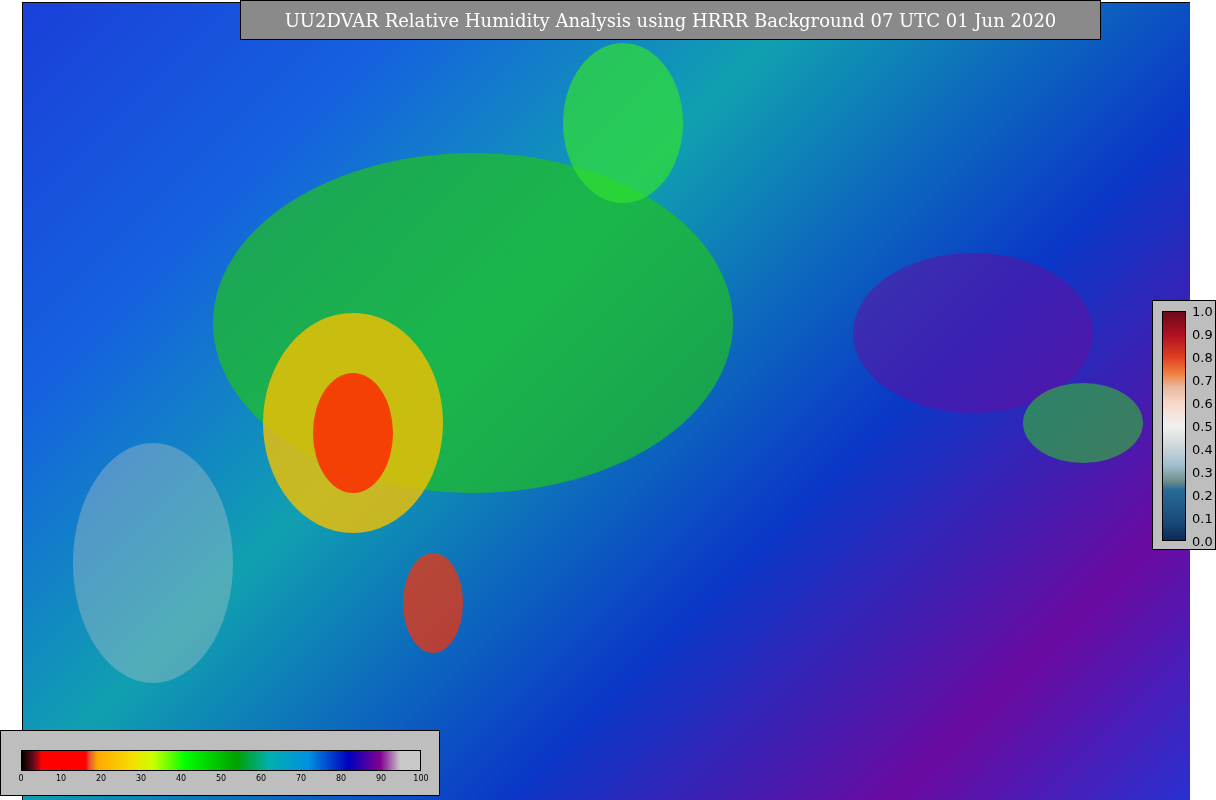  What do you see at coordinates (101, 779) in the screenshot?
I see `colorbar-tick-label: 20` at bounding box center [101, 779].